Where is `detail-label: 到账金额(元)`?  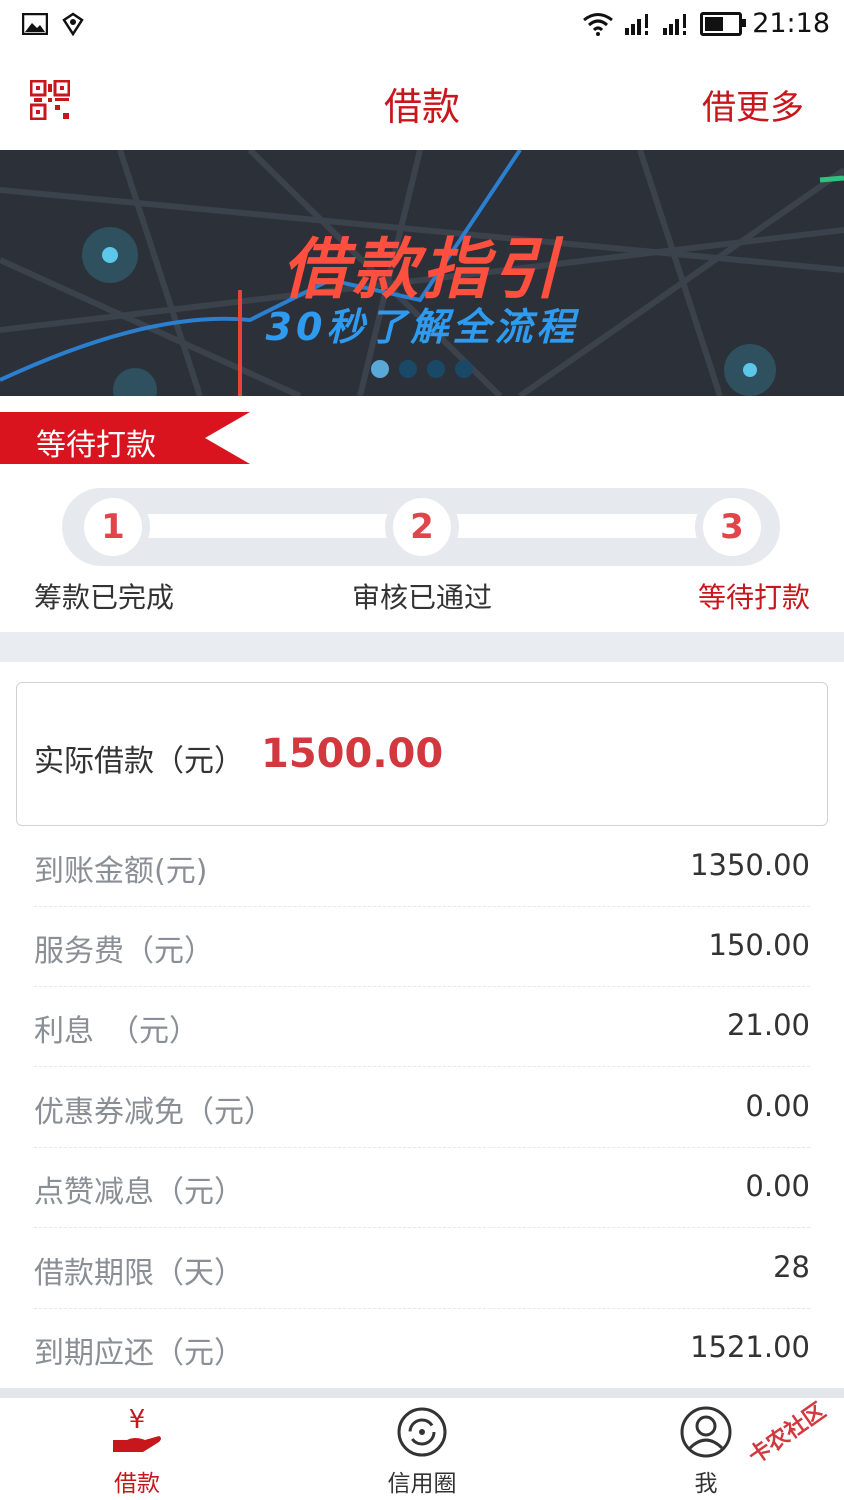 detail-label: 到账金额(元) is located at coordinates (121, 871).